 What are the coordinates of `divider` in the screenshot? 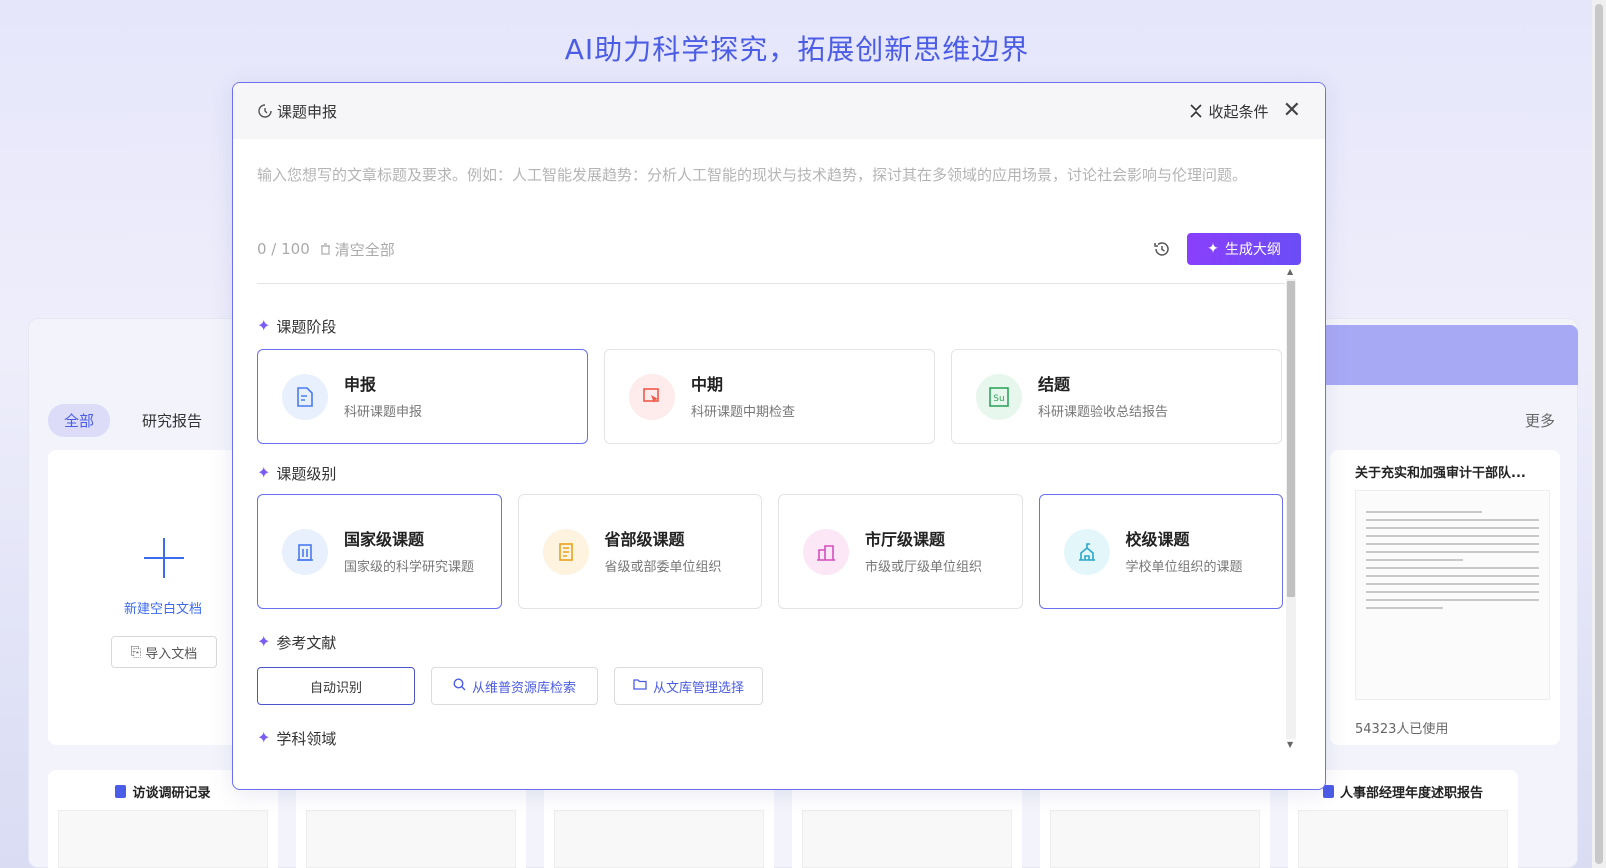 It's located at (771, 283).